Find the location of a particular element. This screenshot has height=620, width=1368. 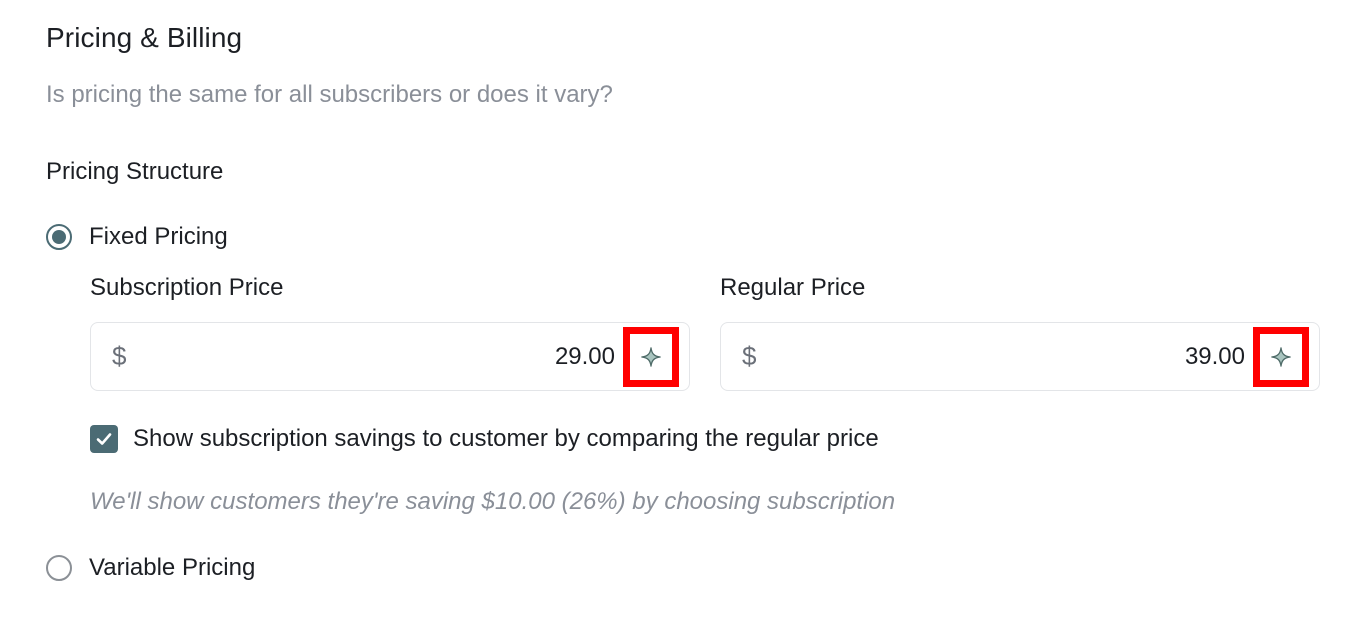

regular-price-input is located at coordinates (1000, 356).